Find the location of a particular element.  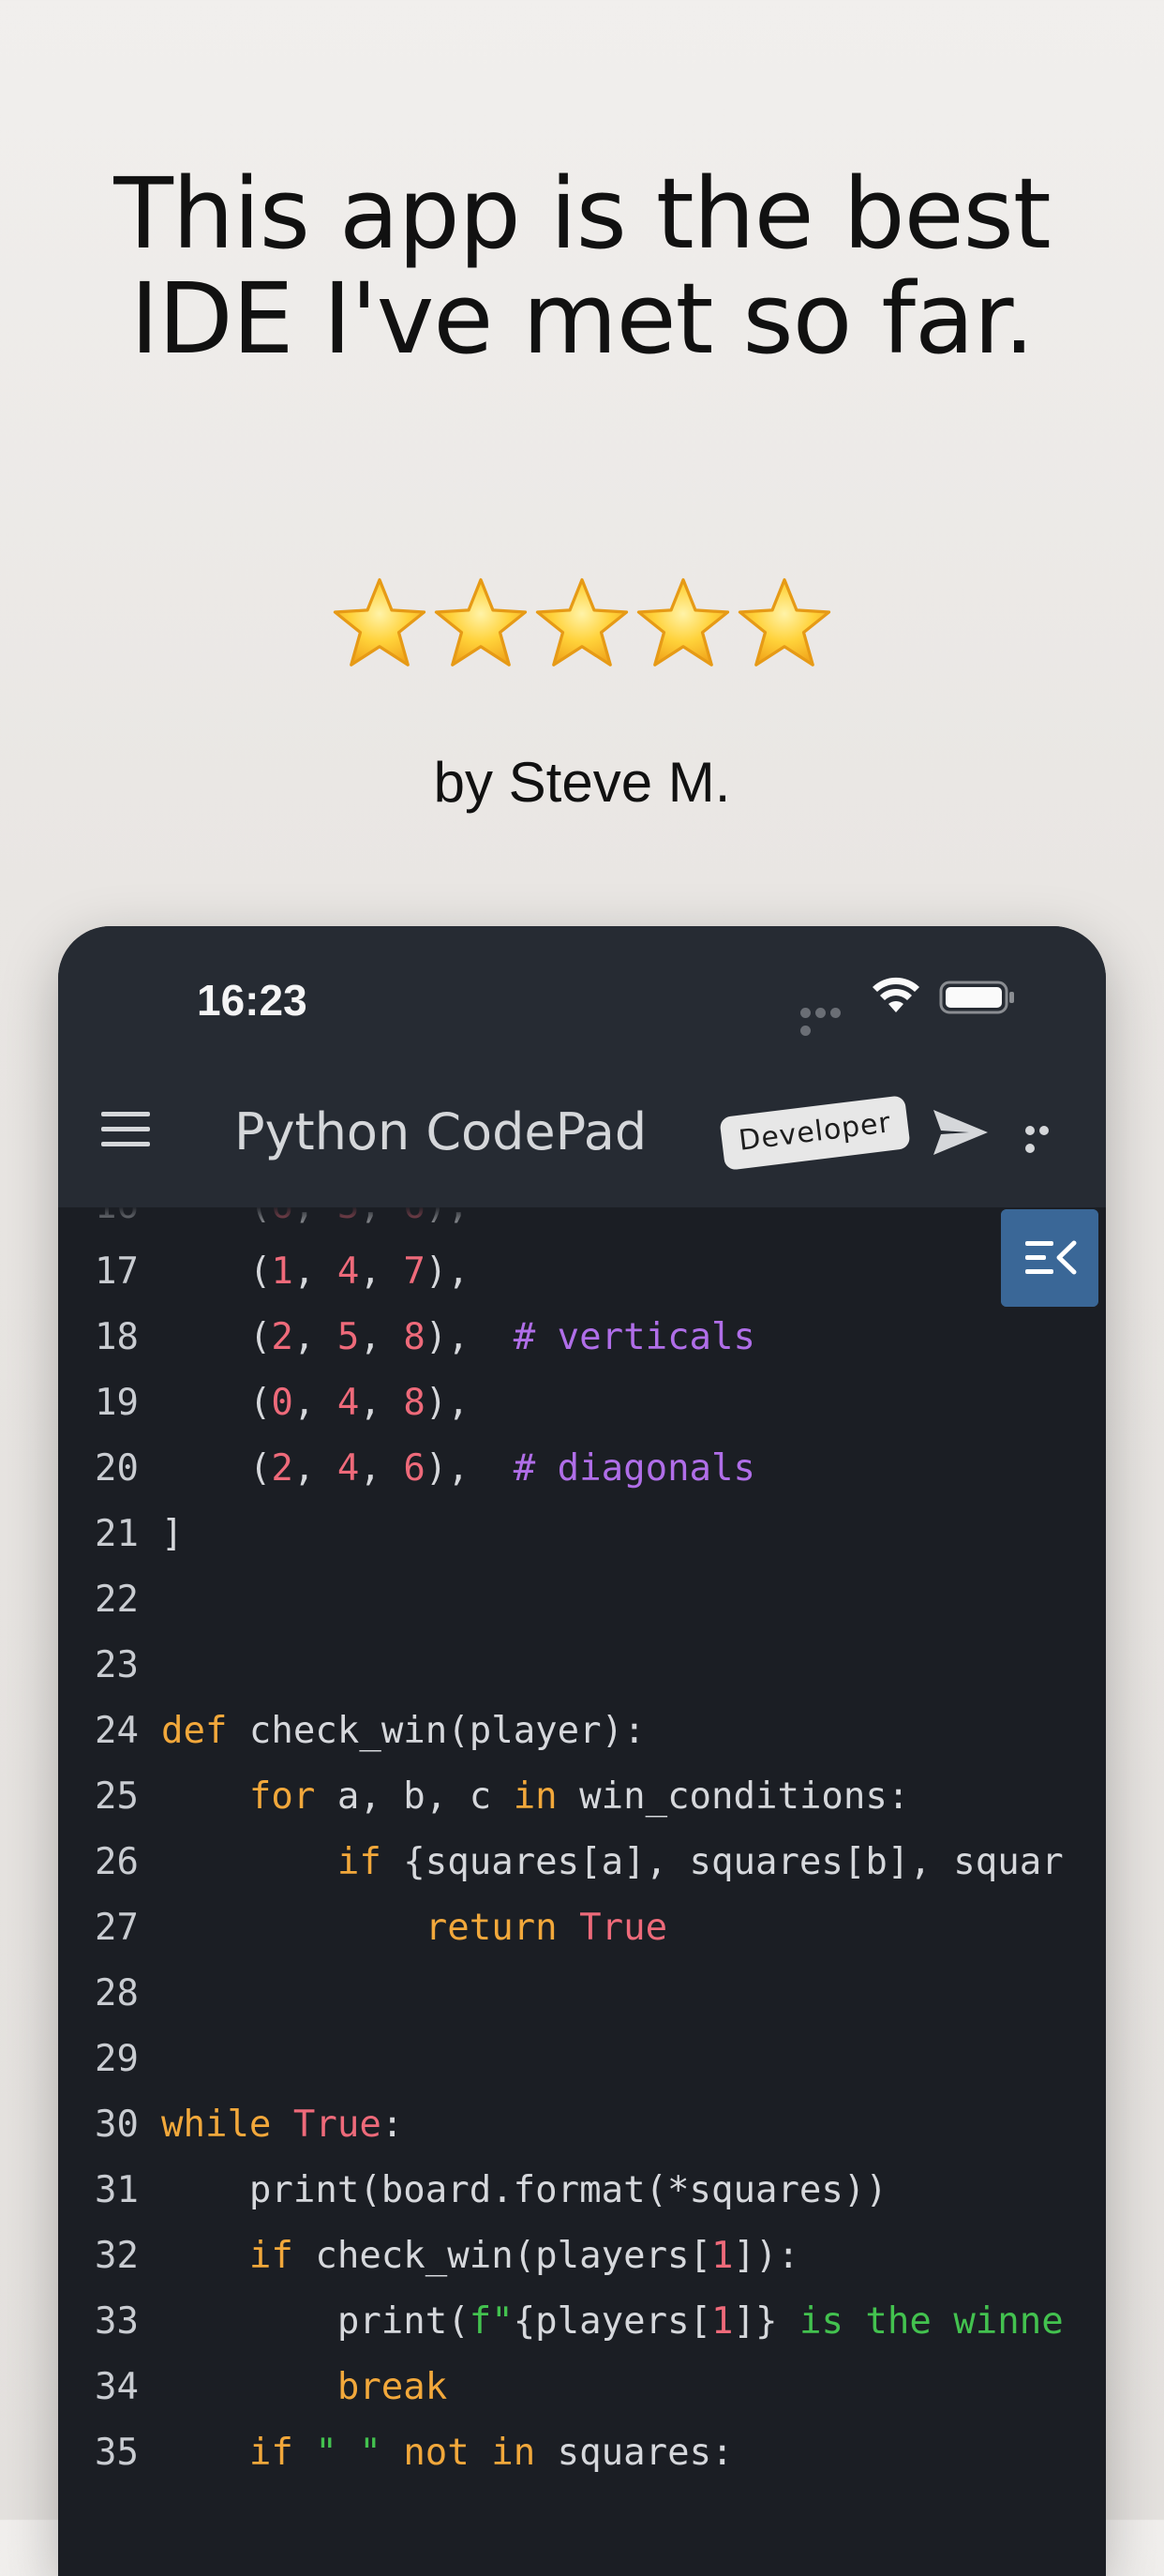

code-token: while is located at coordinates (217, 2125).